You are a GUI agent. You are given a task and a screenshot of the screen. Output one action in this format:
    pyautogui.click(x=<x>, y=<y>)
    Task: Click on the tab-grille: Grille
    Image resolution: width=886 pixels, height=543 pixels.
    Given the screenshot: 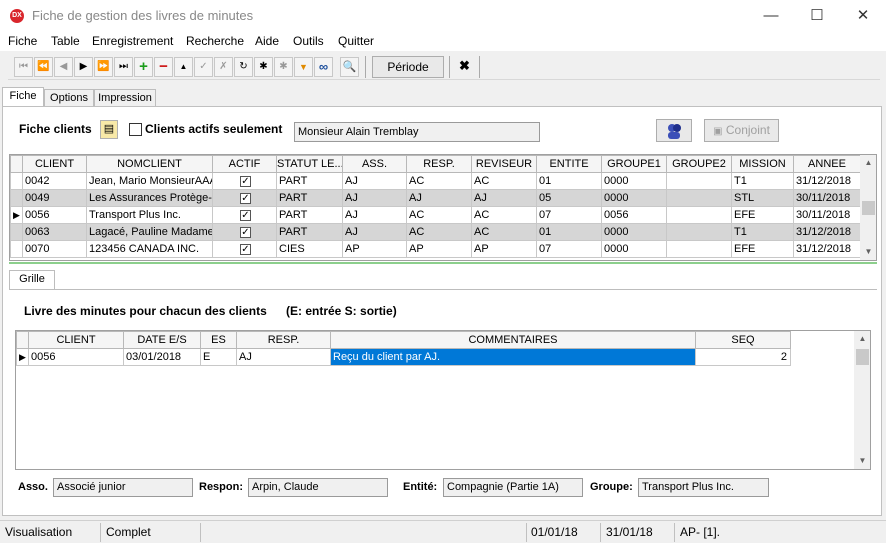 What is the action you would take?
    pyautogui.click(x=32, y=280)
    